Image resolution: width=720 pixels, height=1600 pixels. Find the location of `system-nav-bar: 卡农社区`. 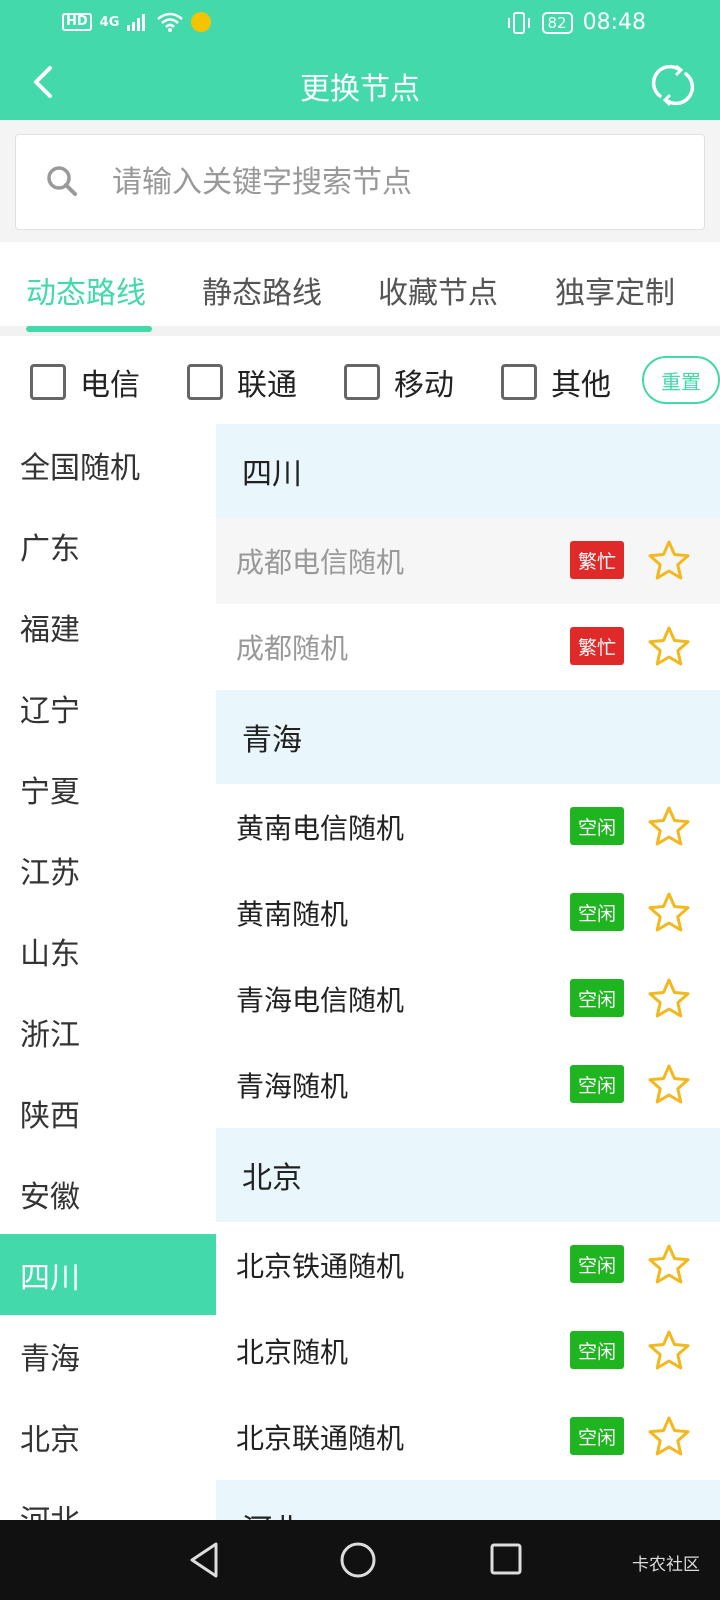

system-nav-bar: 卡农社区 is located at coordinates (360, 1560).